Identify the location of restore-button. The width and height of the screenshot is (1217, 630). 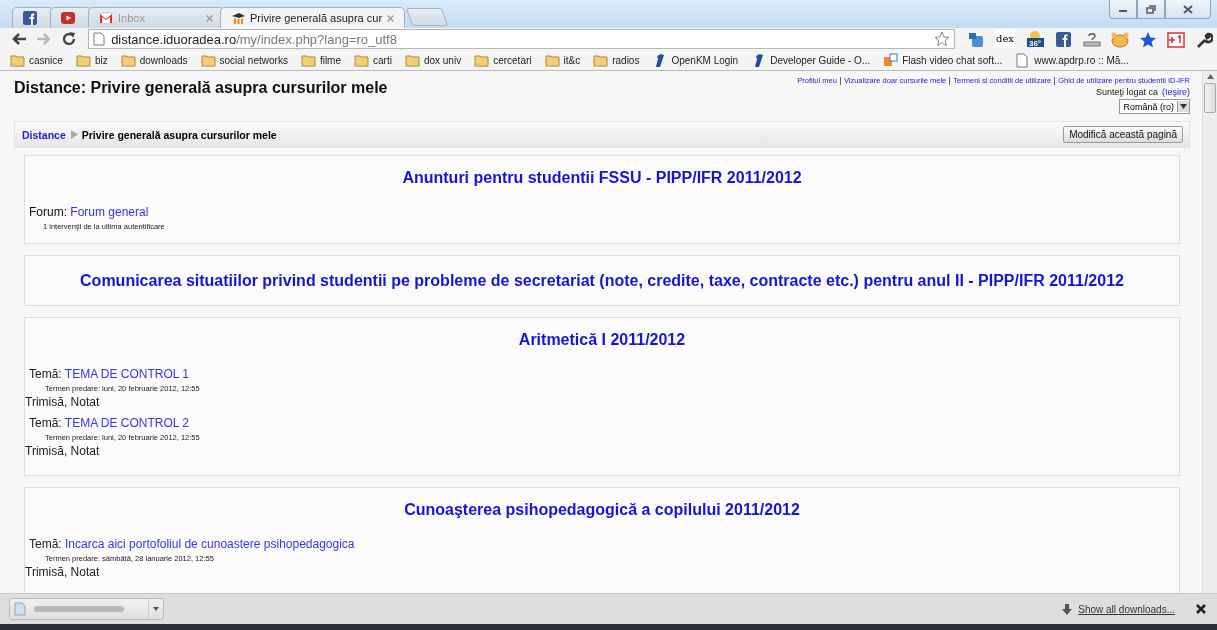
(1151, 9).